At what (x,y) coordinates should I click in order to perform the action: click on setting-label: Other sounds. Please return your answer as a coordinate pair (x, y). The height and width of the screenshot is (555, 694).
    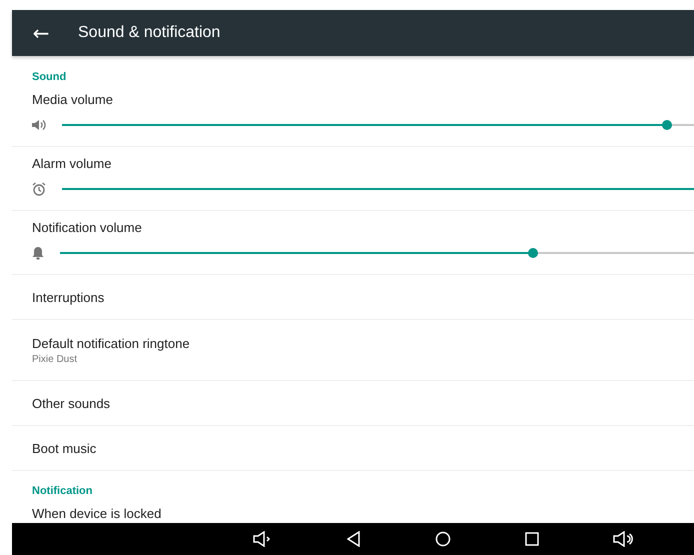
    Looking at the image, I should click on (72, 403).